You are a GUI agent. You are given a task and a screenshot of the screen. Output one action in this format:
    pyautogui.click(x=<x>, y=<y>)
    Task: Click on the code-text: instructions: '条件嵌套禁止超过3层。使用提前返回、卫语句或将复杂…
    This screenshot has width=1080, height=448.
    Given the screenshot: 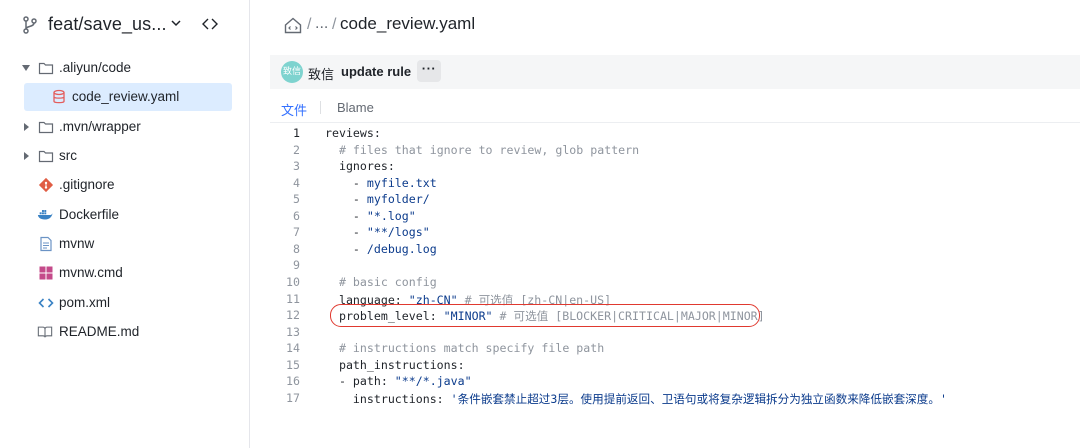 What is the action you would take?
    pyautogui.click(x=636, y=398)
    